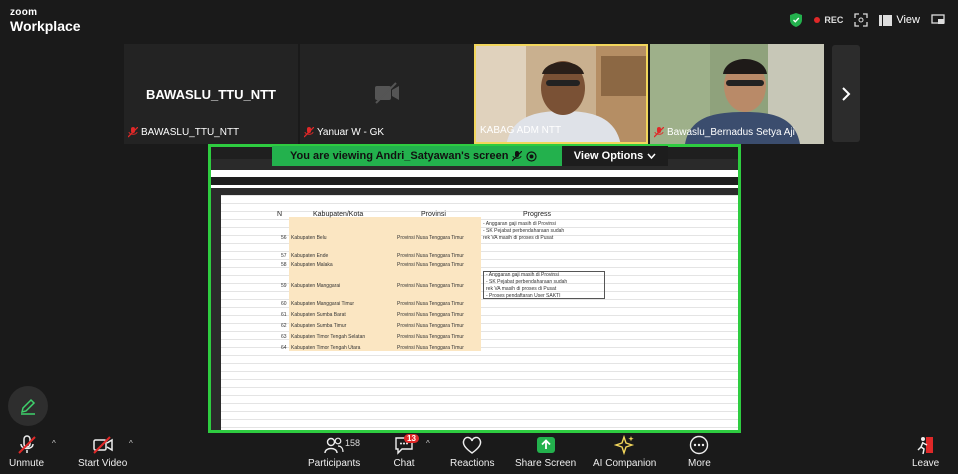 The height and width of the screenshot is (474, 958). I want to click on cell-no: 62, so click(284, 326).